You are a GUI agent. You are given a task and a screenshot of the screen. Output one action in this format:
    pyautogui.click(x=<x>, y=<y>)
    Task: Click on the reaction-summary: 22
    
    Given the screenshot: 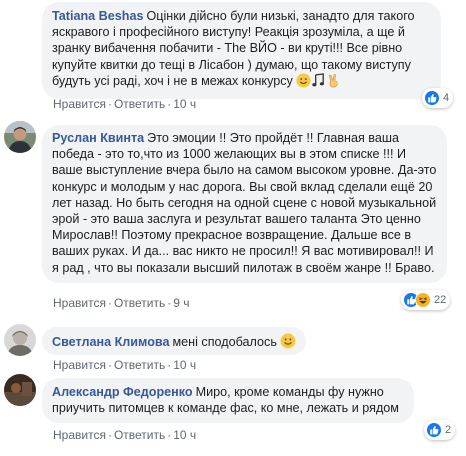 What is the action you would take?
    pyautogui.click(x=426, y=300)
    